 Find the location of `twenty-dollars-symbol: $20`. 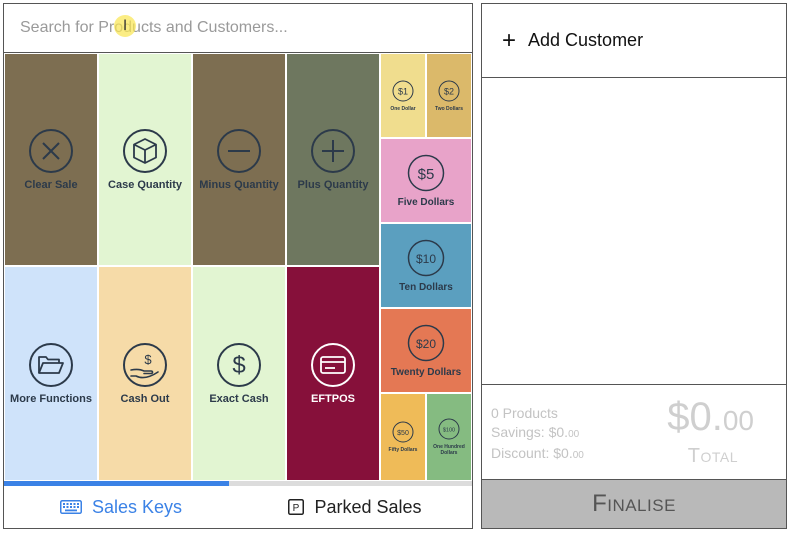

twenty-dollars-symbol: $20 is located at coordinates (426, 344).